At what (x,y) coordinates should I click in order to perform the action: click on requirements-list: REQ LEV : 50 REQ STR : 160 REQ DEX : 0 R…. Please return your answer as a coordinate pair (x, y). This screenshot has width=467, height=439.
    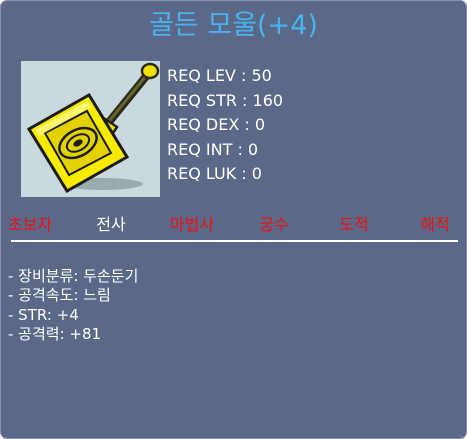
    Looking at the image, I should click on (225, 125).